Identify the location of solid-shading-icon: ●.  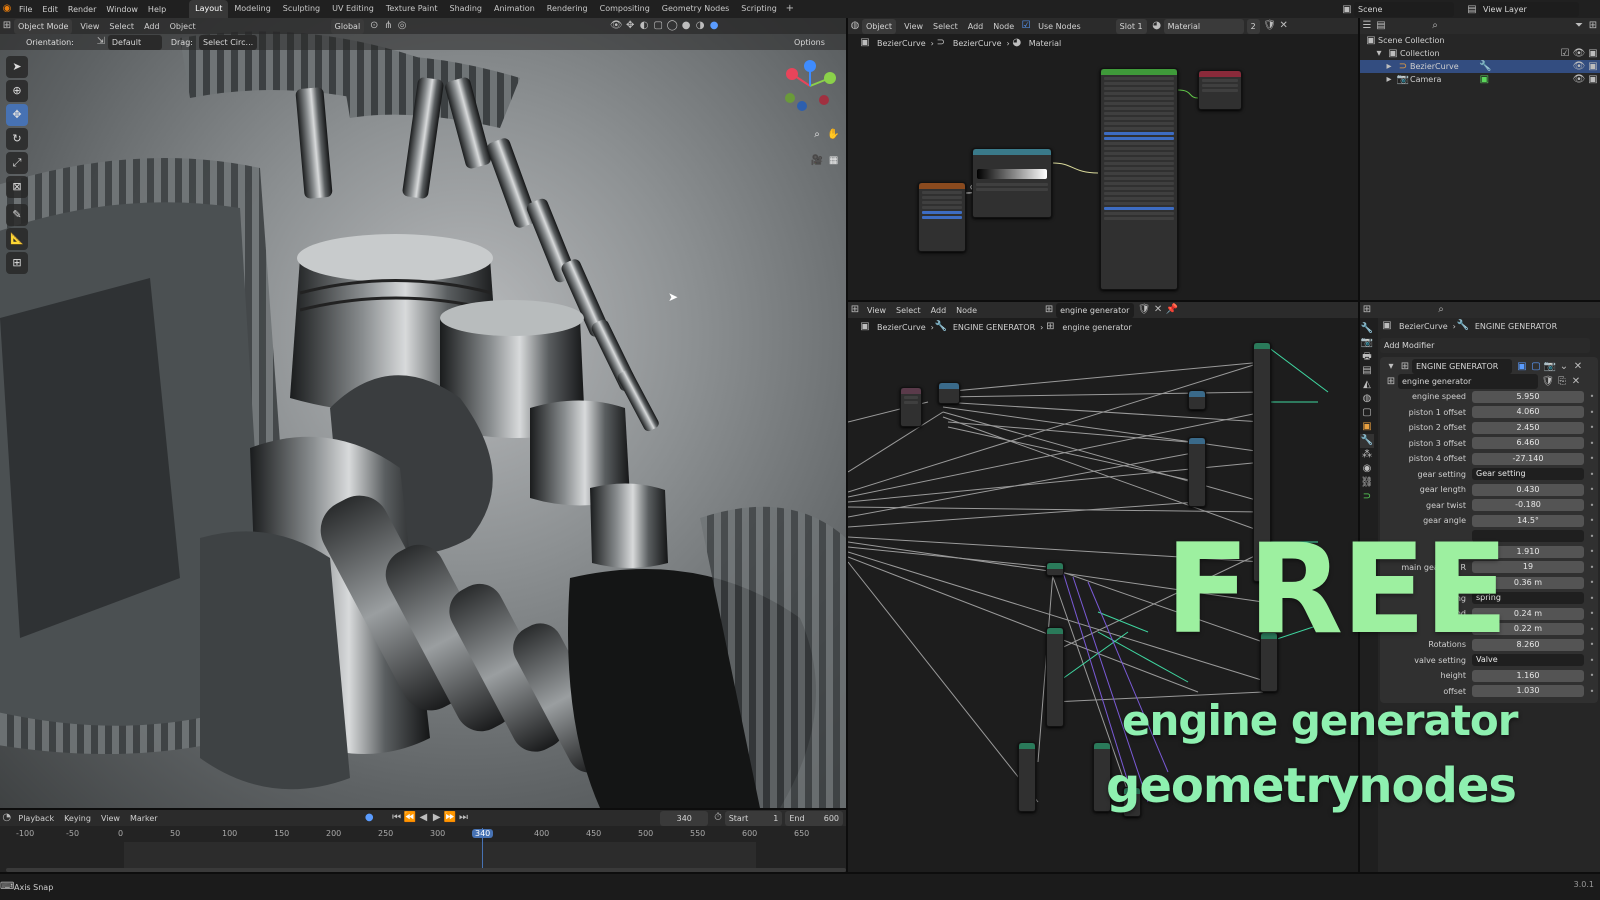
(686, 26).